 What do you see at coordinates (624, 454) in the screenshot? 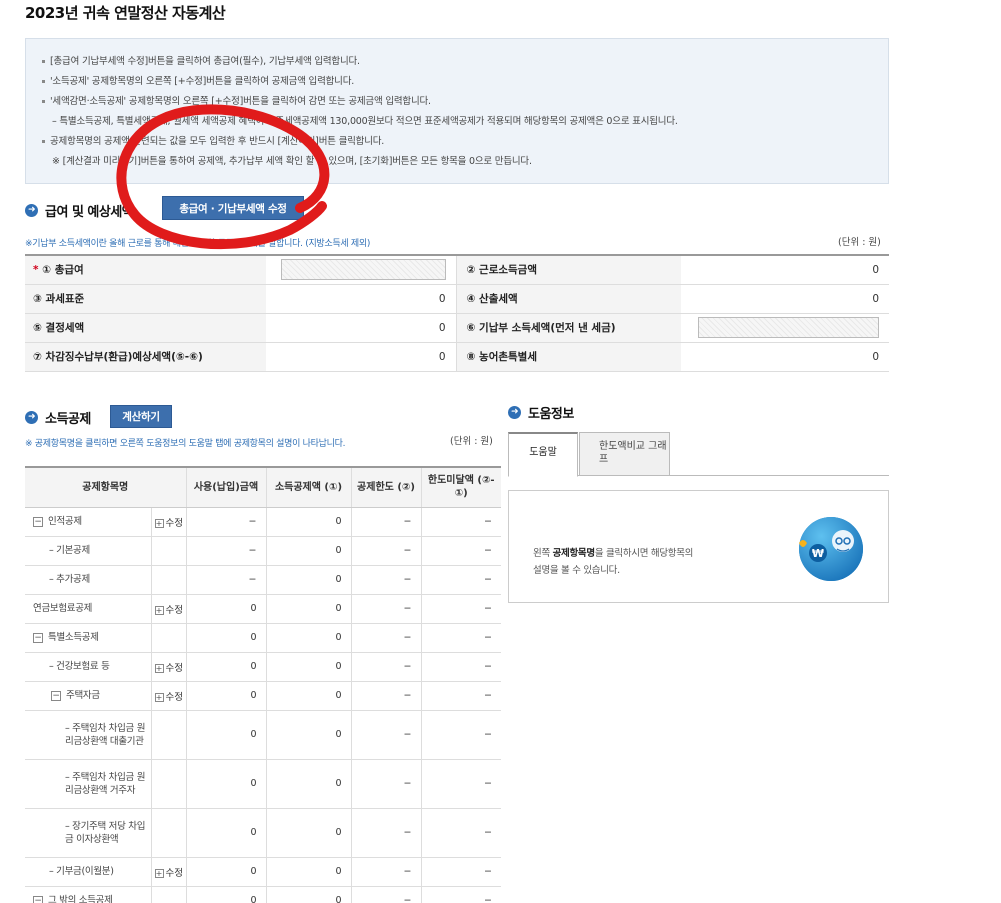
I see `tab-limit-graph: 한도액비교 그래프` at bounding box center [624, 454].